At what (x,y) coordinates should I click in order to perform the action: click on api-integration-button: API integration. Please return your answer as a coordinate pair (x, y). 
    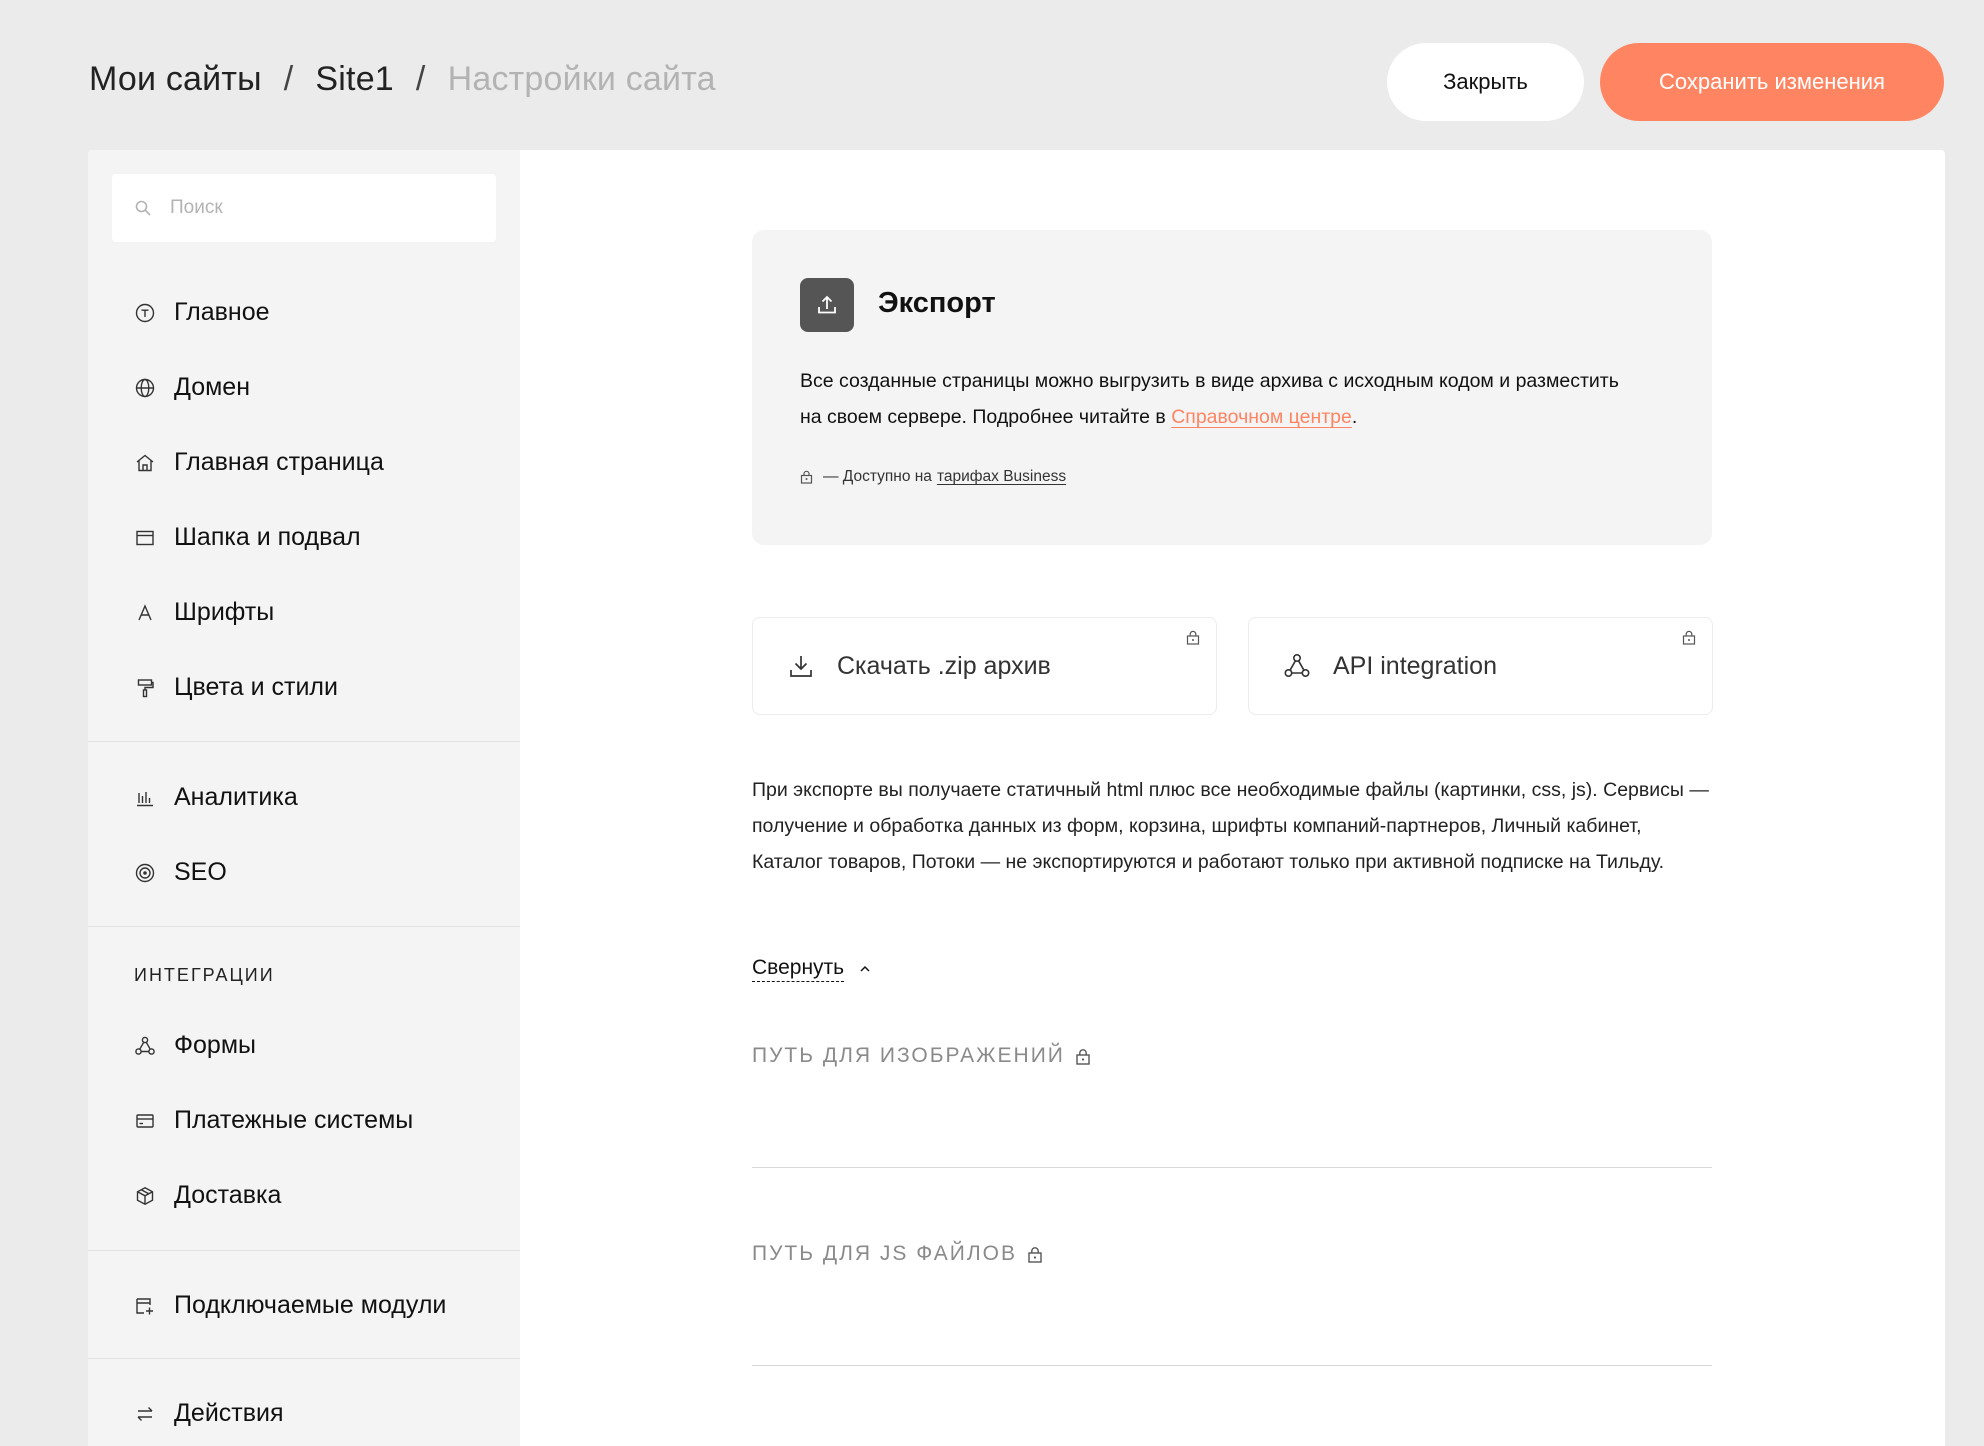
    Looking at the image, I should click on (1480, 666).